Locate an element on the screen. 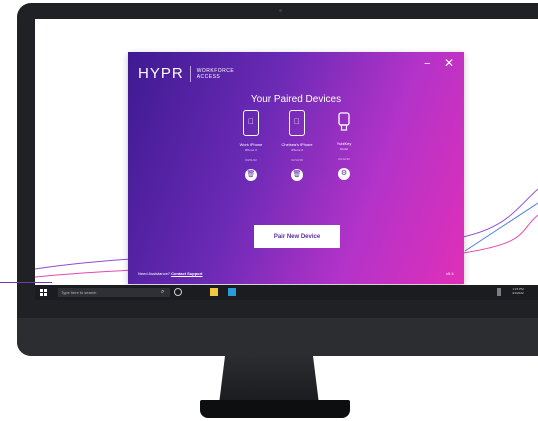  cortana-icon is located at coordinates (178, 292).